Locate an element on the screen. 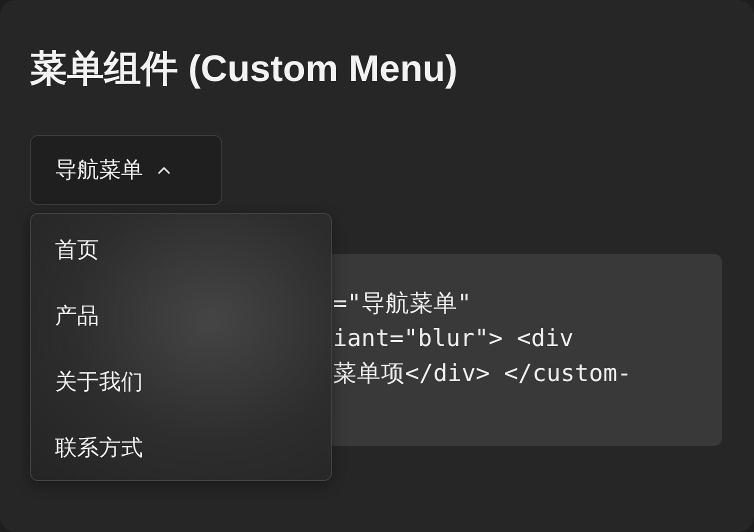 The image size is (754, 532). menu-item: 产品 is located at coordinates (77, 317).